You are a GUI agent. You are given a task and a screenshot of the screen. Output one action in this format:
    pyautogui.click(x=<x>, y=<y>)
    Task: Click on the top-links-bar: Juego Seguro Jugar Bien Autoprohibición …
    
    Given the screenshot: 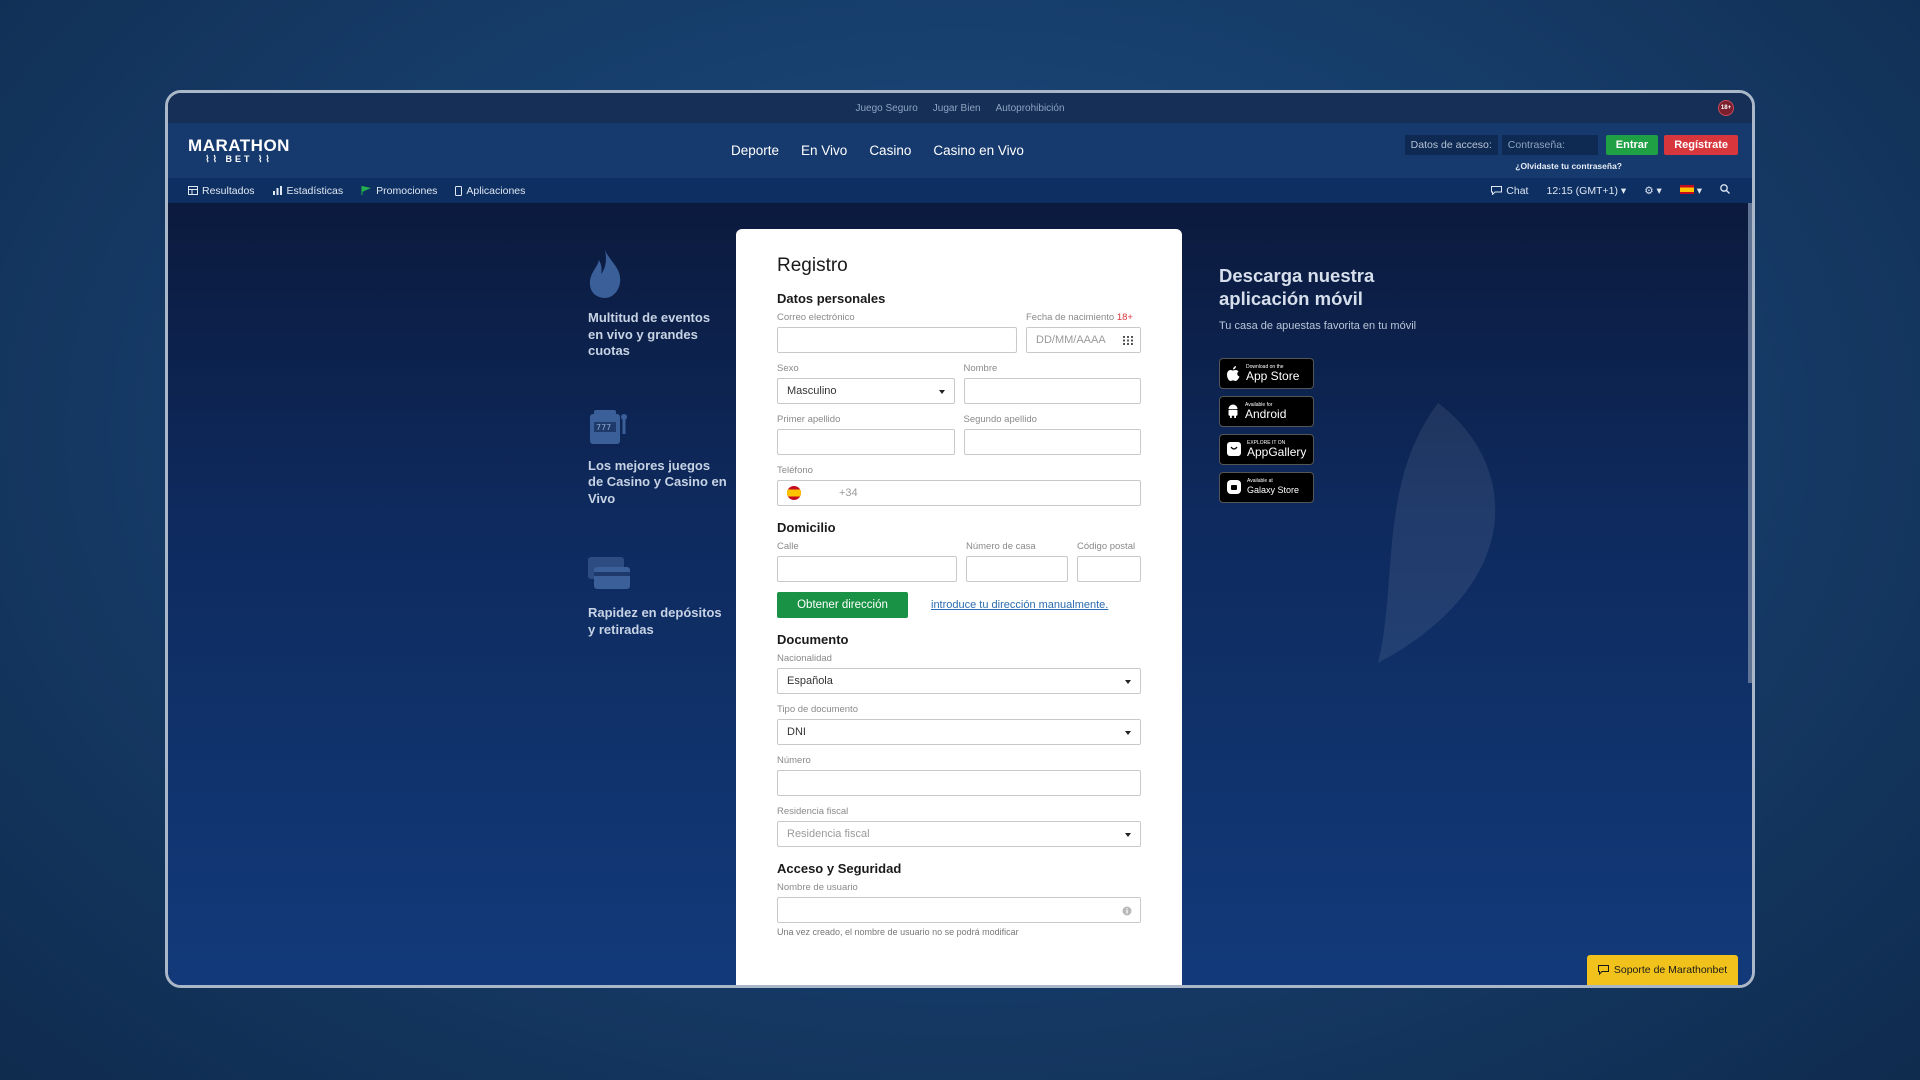 What is the action you would take?
    pyautogui.click(x=960, y=108)
    